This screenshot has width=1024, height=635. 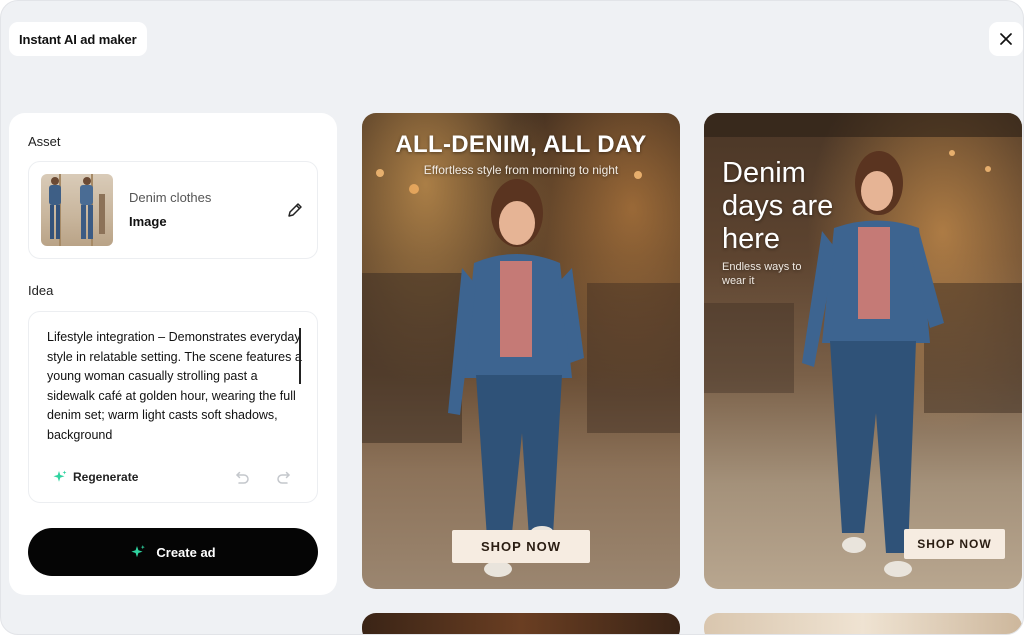 I want to click on close-icon, so click(x=1006, y=39).